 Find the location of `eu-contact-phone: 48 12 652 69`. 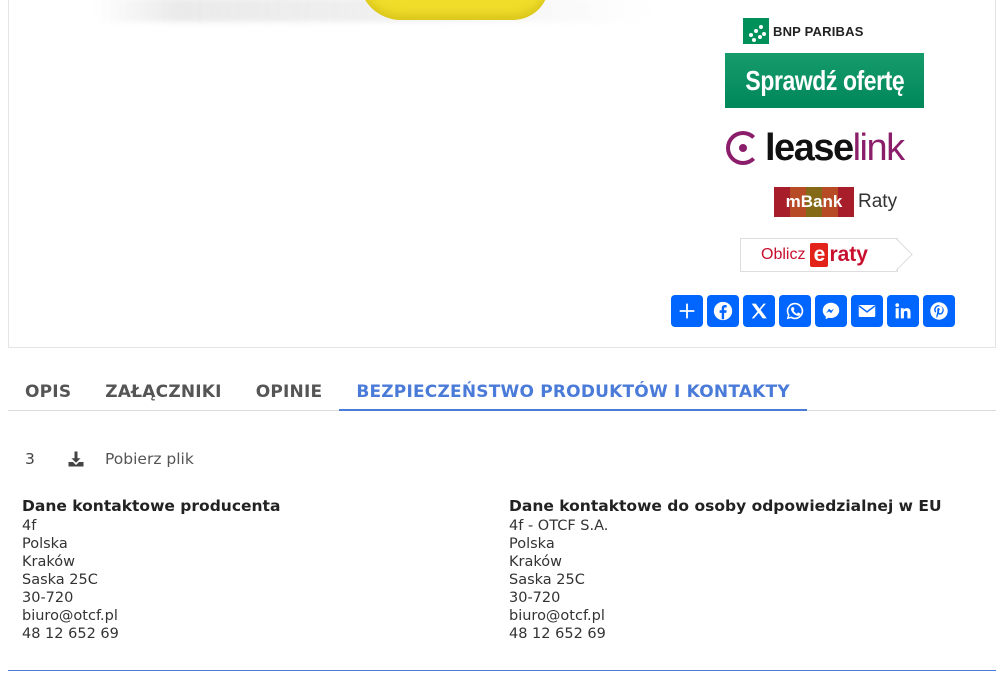

eu-contact-phone: 48 12 652 69 is located at coordinates (557, 634).